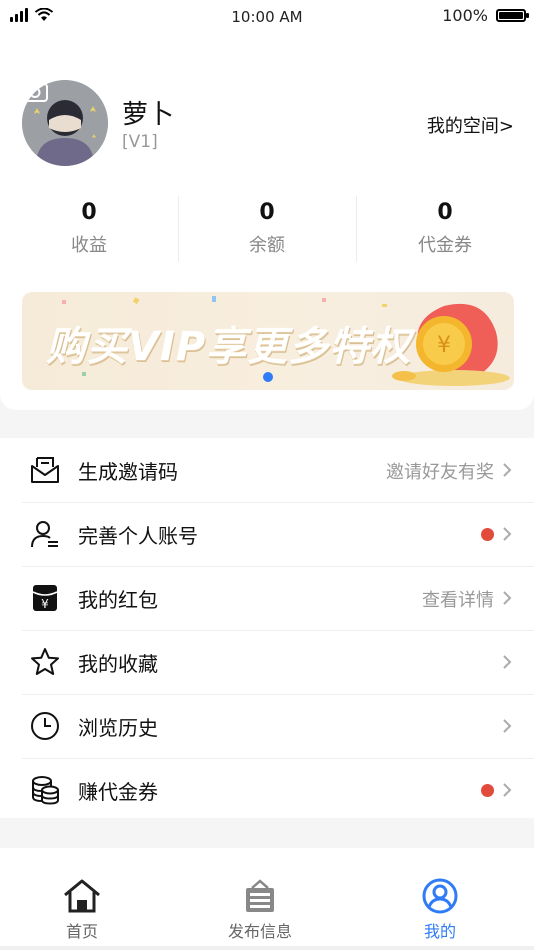  Describe the element at coordinates (45, 470) in the screenshot. I see `envelope-icon` at that location.